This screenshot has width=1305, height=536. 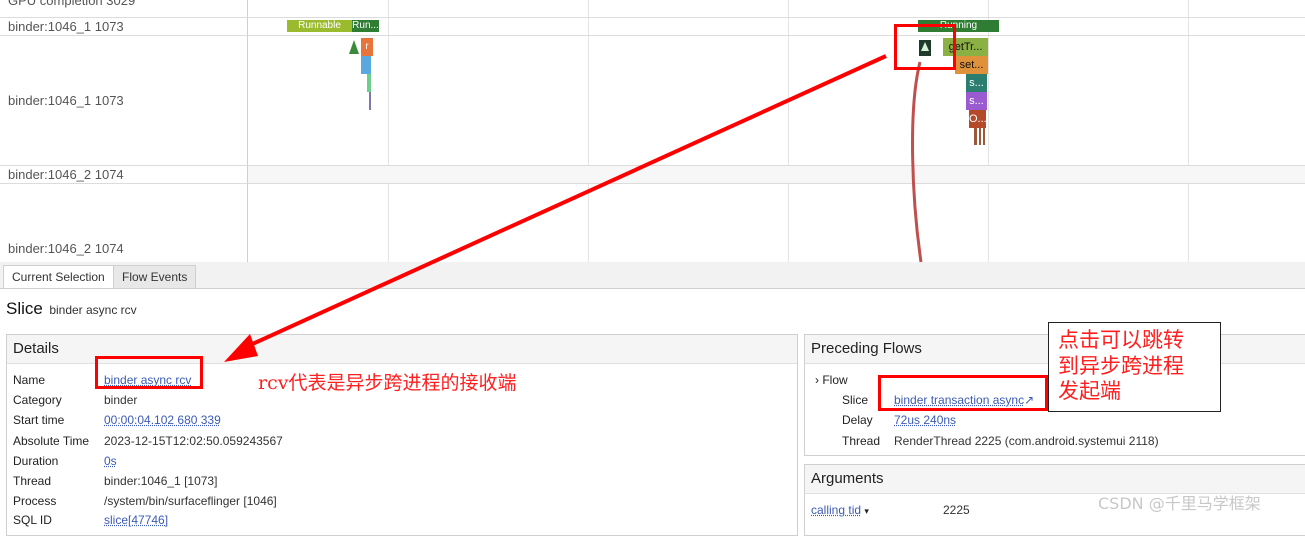 I want to click on highlight-box-flow-slice, so click(x=963, y=393).